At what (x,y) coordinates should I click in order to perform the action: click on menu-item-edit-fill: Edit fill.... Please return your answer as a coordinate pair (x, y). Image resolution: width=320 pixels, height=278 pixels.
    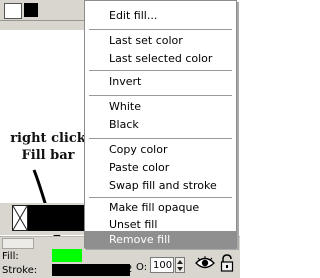
    Looking at the image, I should click on (160, 16).